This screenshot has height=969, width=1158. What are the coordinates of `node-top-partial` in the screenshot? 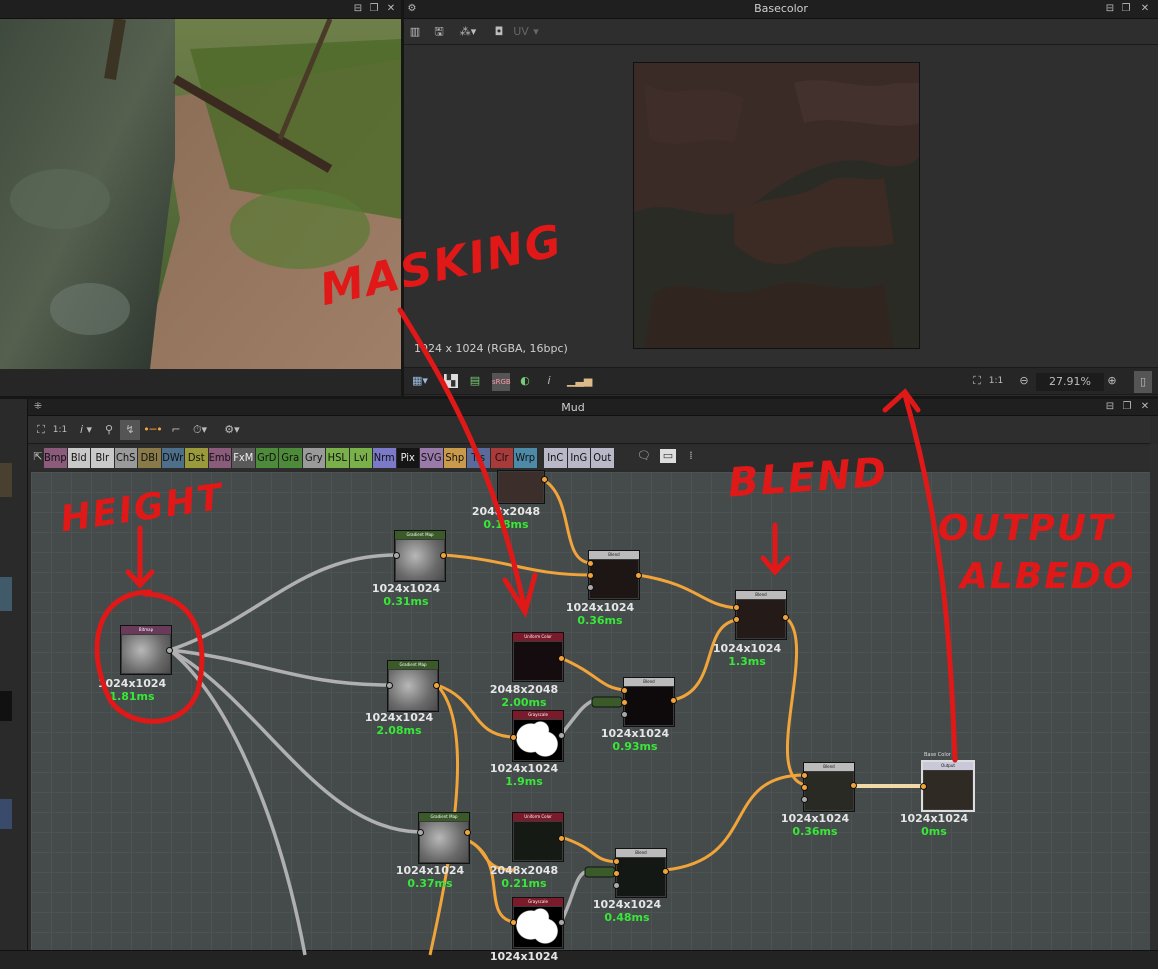 It's located at (521, 487).